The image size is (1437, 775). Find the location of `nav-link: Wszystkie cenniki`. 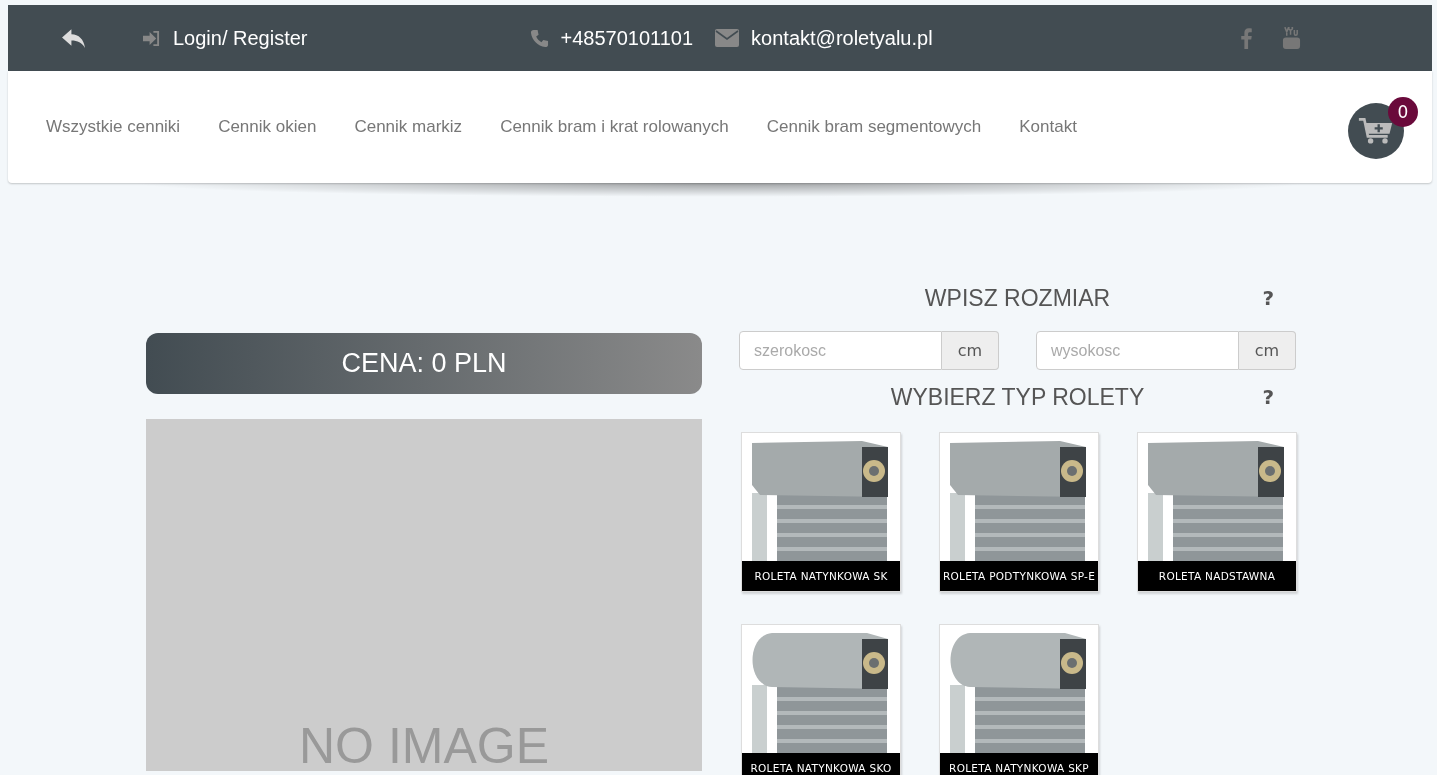

nav-link: Wszystkie cenniki is located at coordinates (113, 127).